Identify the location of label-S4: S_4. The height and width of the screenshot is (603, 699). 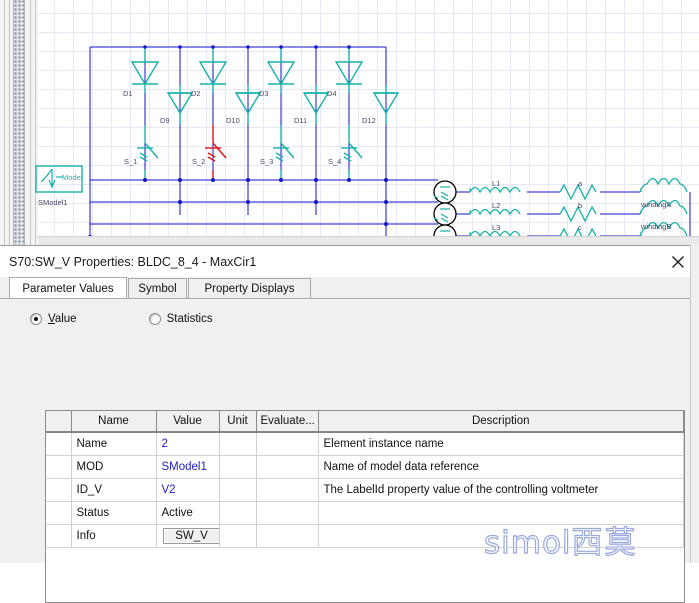
(334, 161).